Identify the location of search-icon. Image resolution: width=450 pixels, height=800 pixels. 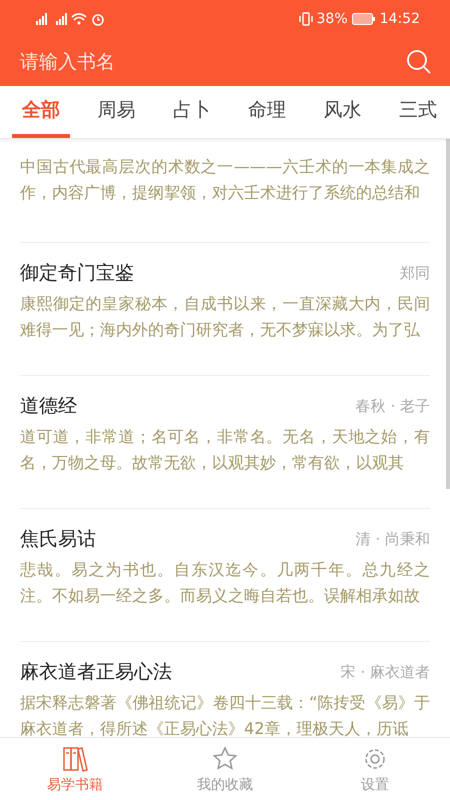
(419, 62).